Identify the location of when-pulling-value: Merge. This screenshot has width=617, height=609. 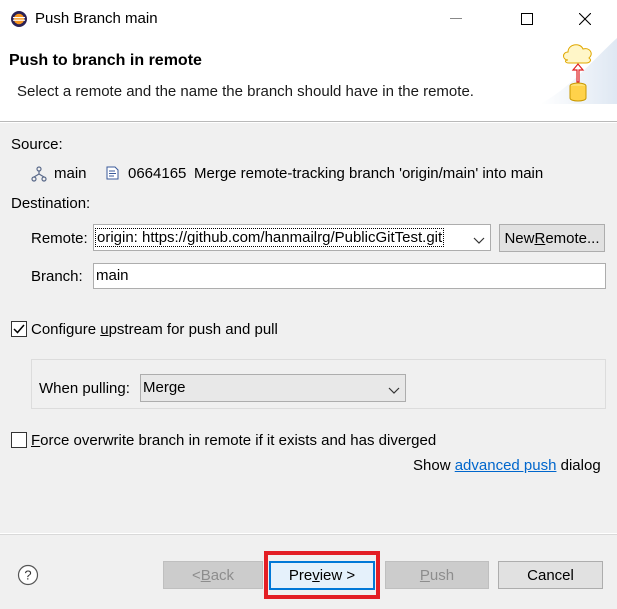
(164, 387).